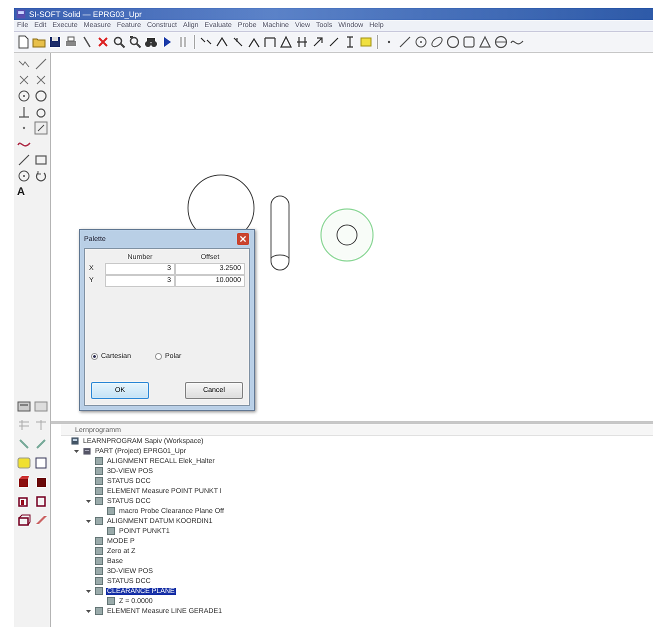 This screenshot has height=627, width=653. Describe the element at coordinates (485, 42) in the screenshot. I see `cone-icon` at that location.